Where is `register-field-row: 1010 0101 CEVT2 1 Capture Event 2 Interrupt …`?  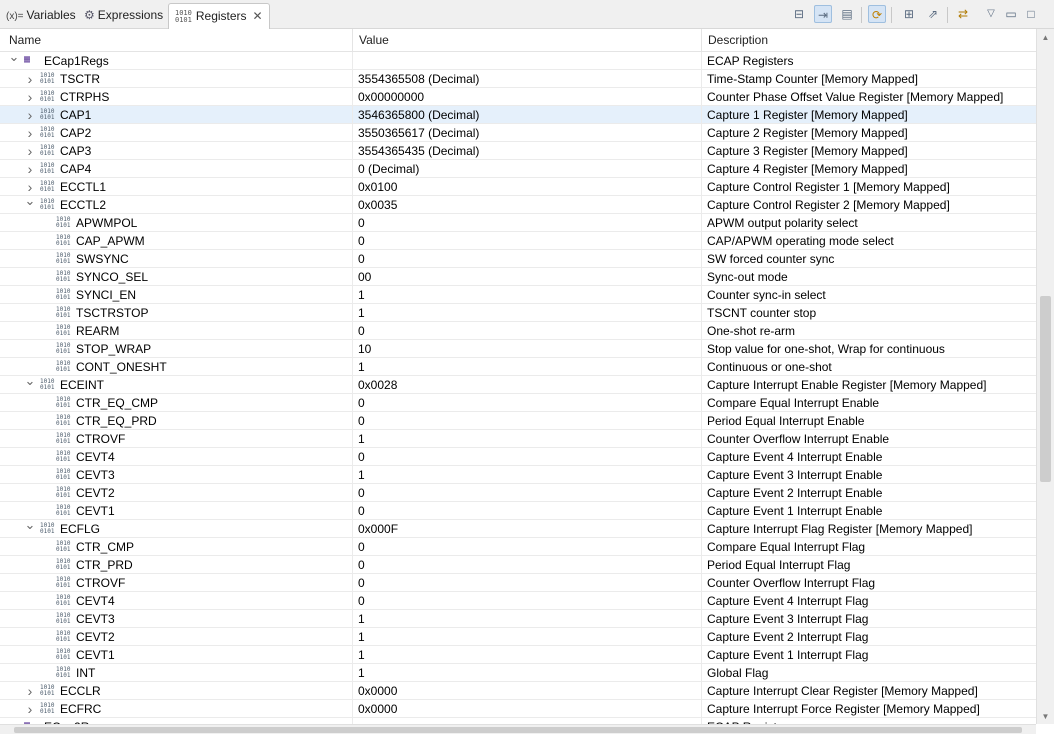 register-field-row: 1010 0101 CEVT2 1 Capture Event 2 Interrupt … is located at coordinates (518, 637).